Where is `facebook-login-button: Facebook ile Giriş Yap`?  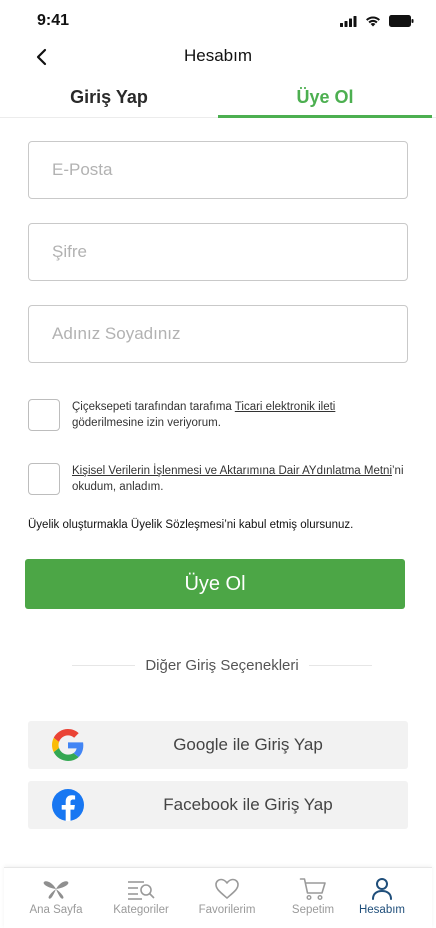
facebook-login-button: Facebook ile Giriş Yap is located at coordinates (218, 805).